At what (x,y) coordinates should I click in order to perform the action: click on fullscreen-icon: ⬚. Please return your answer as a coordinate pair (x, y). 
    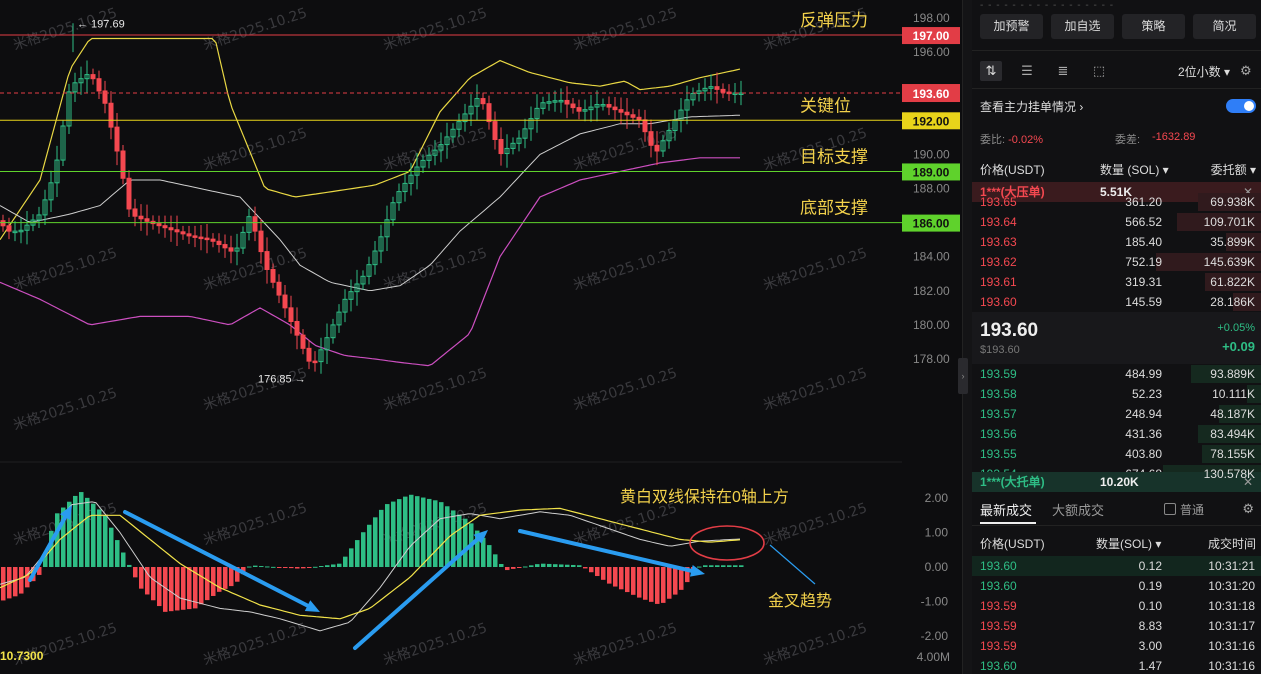
    Looking at the image, I should click on (1099, 71).